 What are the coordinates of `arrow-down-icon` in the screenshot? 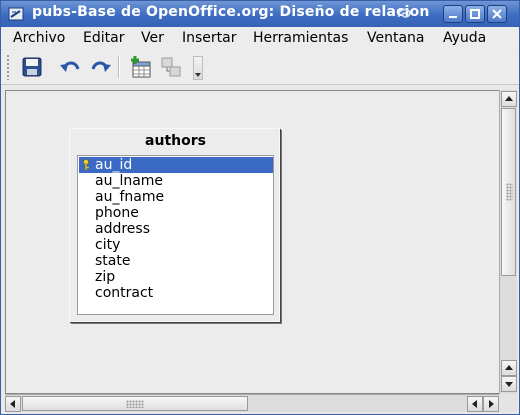 It's located at (509, 384).